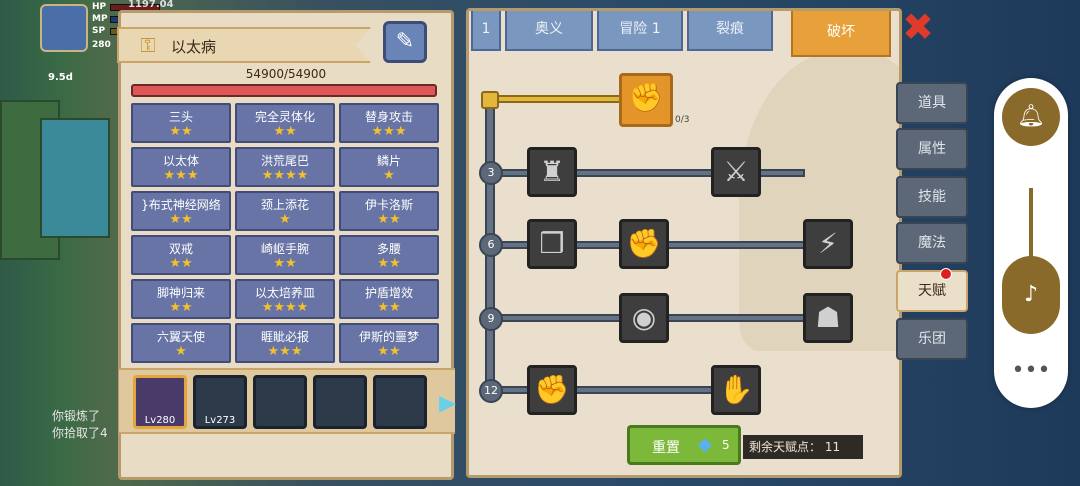 This screenshot has width=1080, height=486. What do you see at coordinates (946, 274) in the screenshot?
I see `notification-dot` at bounding box center [946, 274].